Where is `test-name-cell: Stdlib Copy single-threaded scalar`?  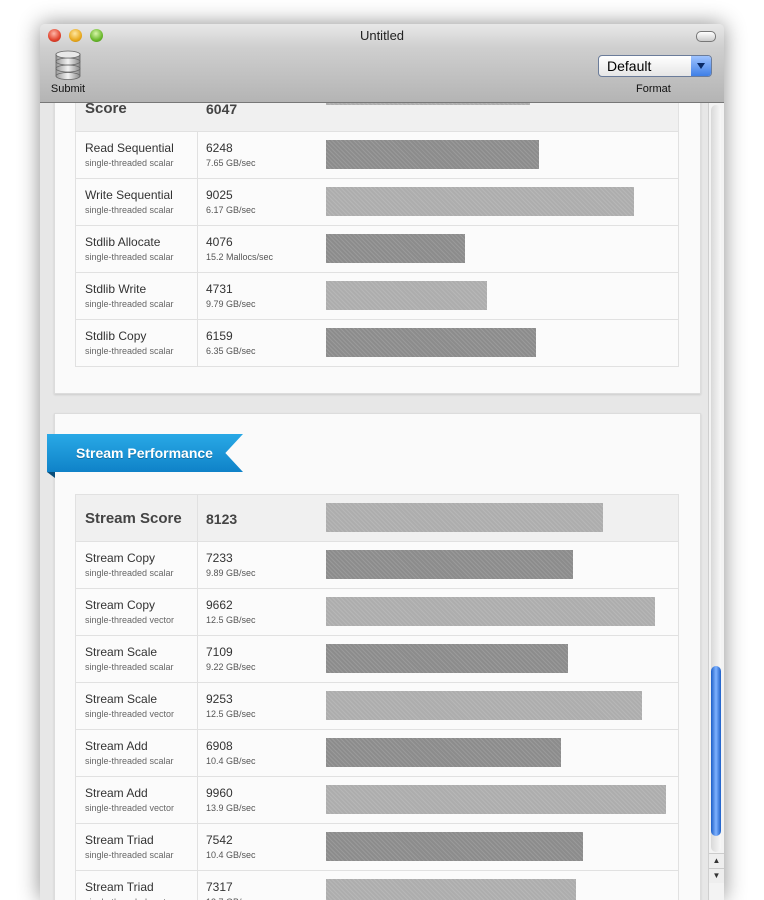
test-name-cell: Stdlib Copy single-threaded scalar is located at coordinates (137, 343).